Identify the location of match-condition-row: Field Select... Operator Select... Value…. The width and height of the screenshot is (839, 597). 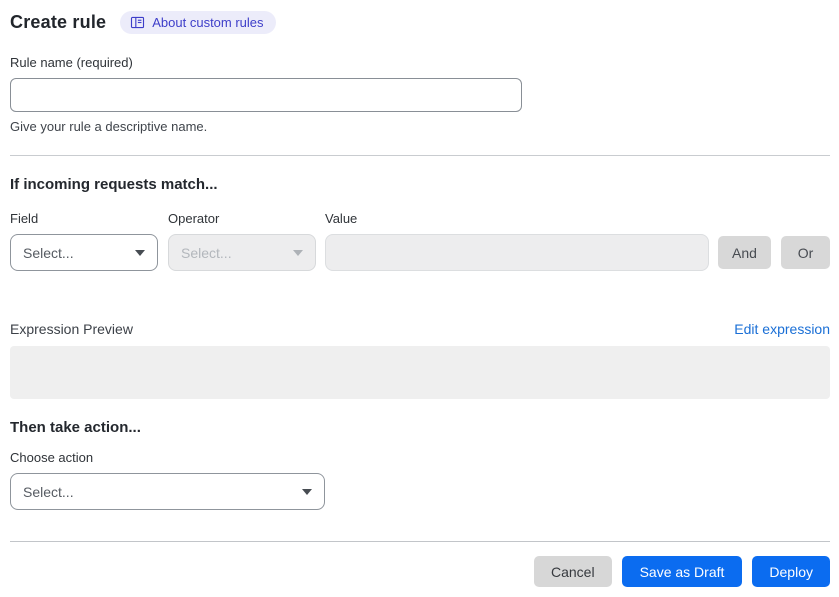
(420, 241).